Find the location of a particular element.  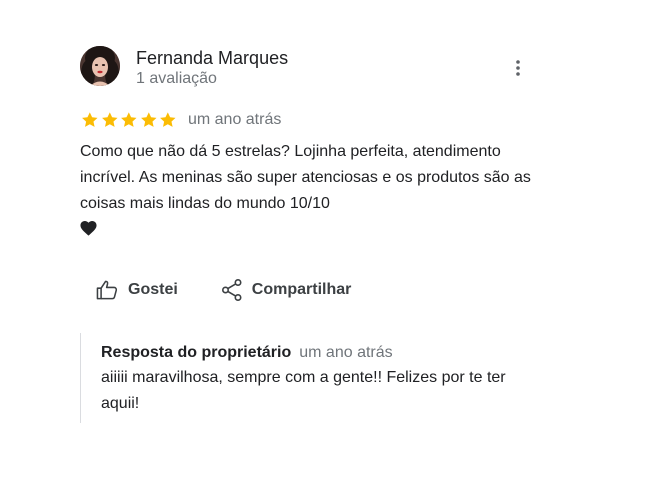

like-label: Gostei is located at coordinates (153, 289).